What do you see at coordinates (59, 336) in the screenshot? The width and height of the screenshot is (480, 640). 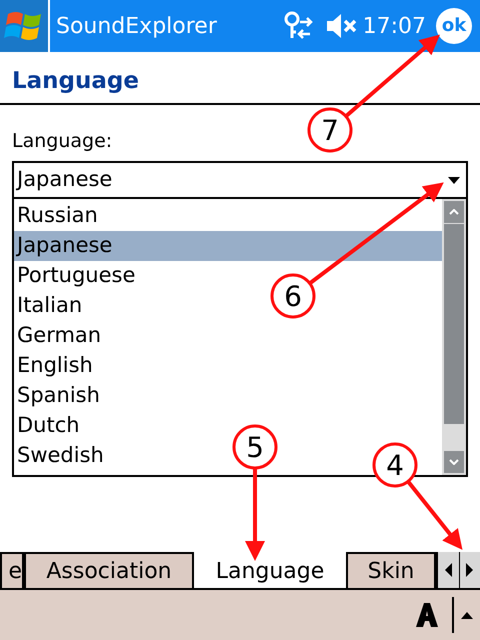 I see `list-option: German` at bounding box center [59, 336].